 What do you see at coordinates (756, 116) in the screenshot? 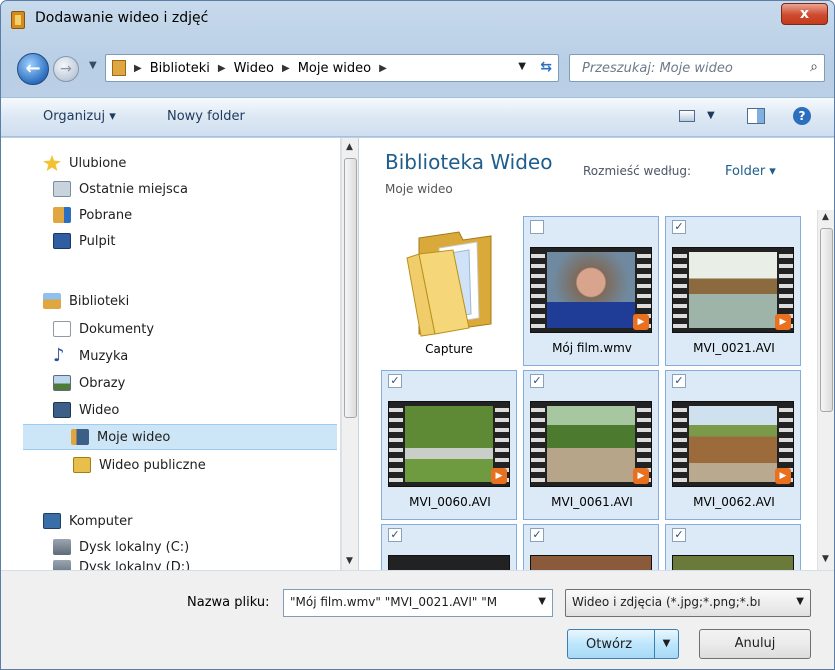
I see `preview-pane-icon` at bounding box center [756, 116].